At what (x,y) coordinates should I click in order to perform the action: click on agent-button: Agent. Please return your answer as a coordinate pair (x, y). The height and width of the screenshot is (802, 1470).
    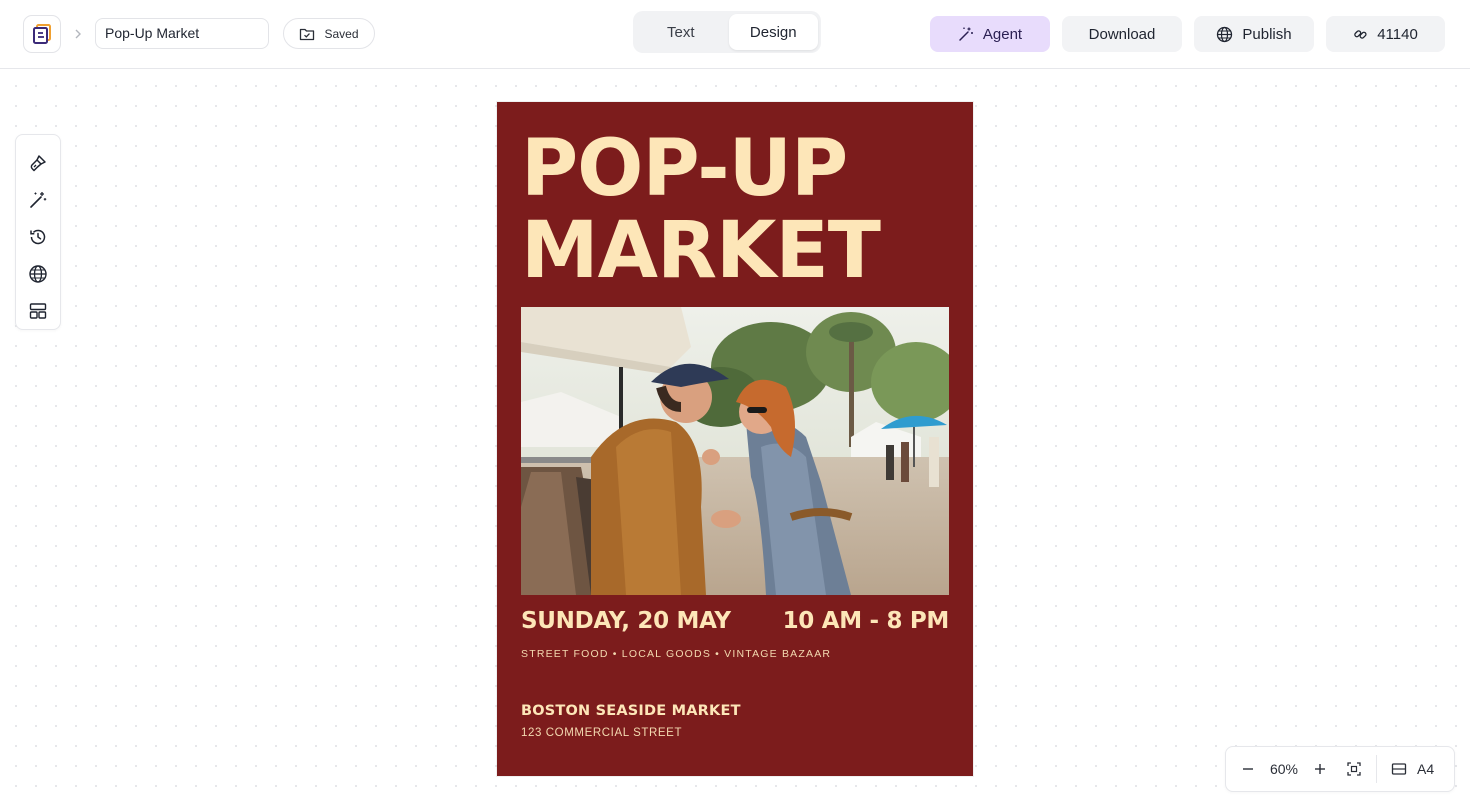
    Looking at the image, I should click on (990, 34).